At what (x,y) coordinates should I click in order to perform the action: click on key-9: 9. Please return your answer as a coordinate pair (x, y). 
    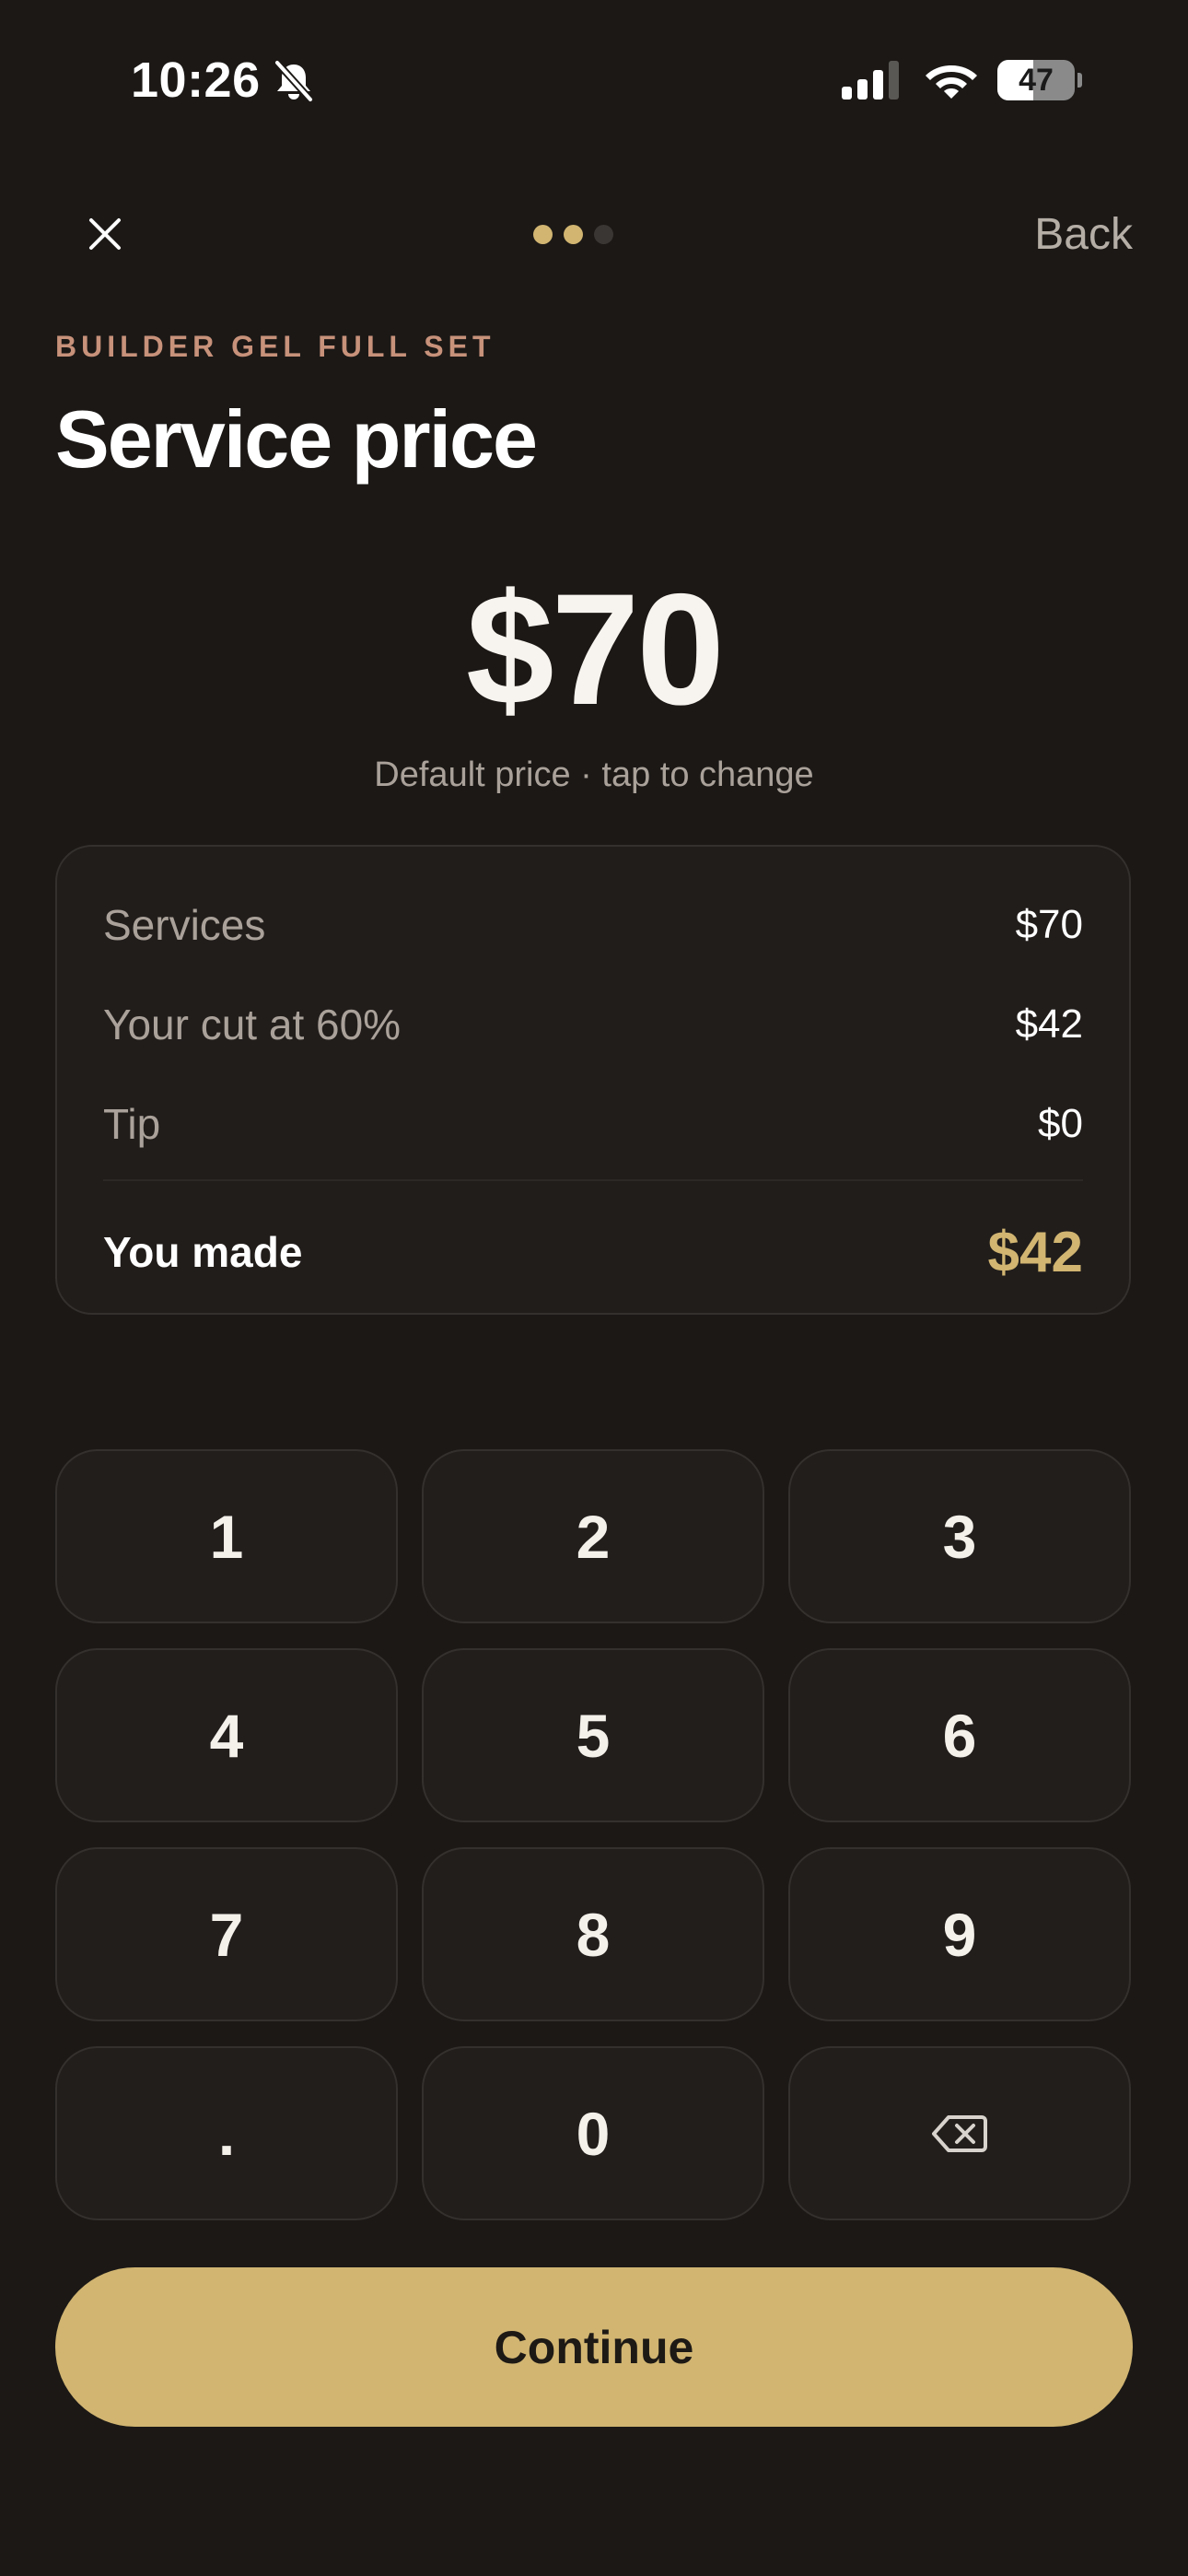
    Looking at the image, I should click on (959, 1934).